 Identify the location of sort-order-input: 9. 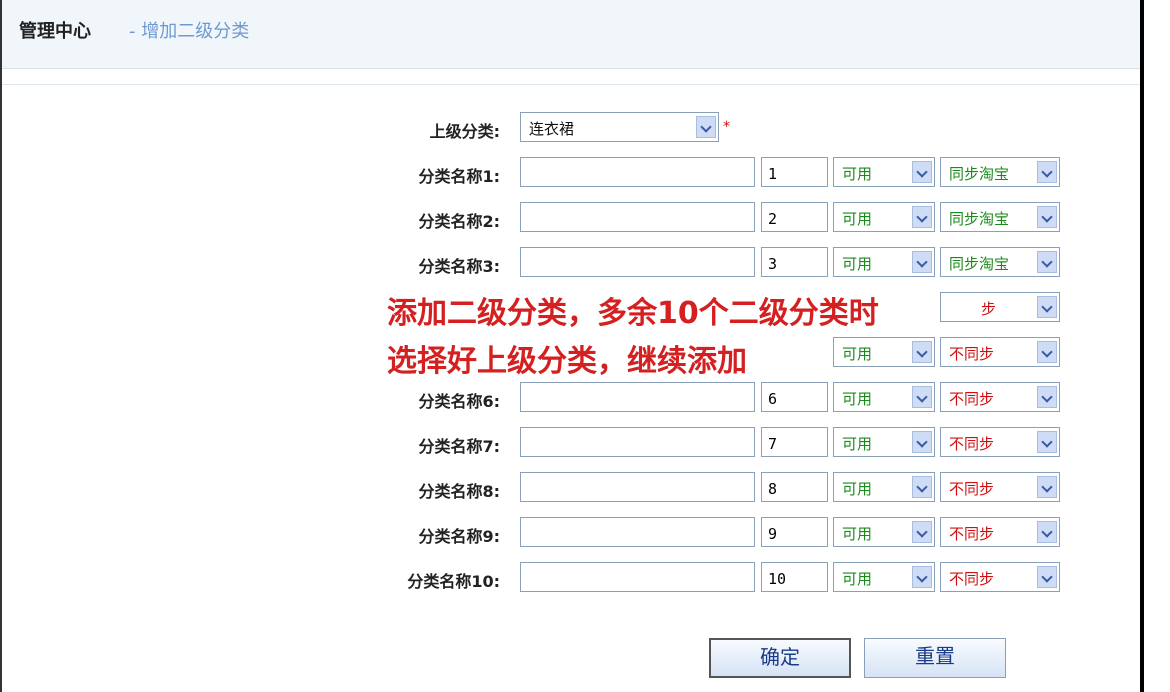
(794, 532).